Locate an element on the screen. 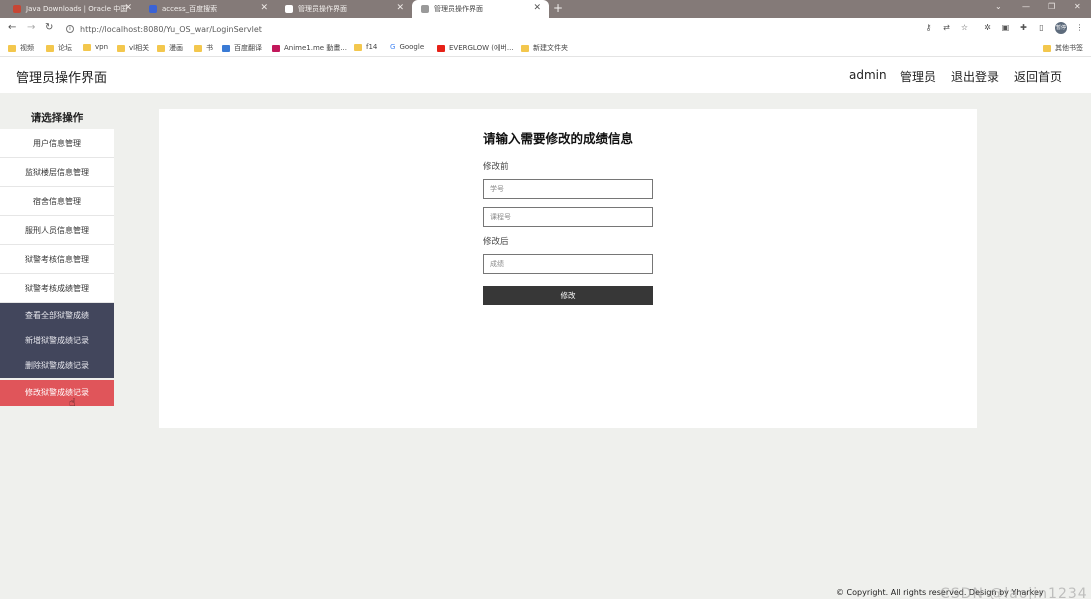 The height and width of the screenshot is (614, 1091). bookmark-item: f14 is located at coordinates (365, 47).